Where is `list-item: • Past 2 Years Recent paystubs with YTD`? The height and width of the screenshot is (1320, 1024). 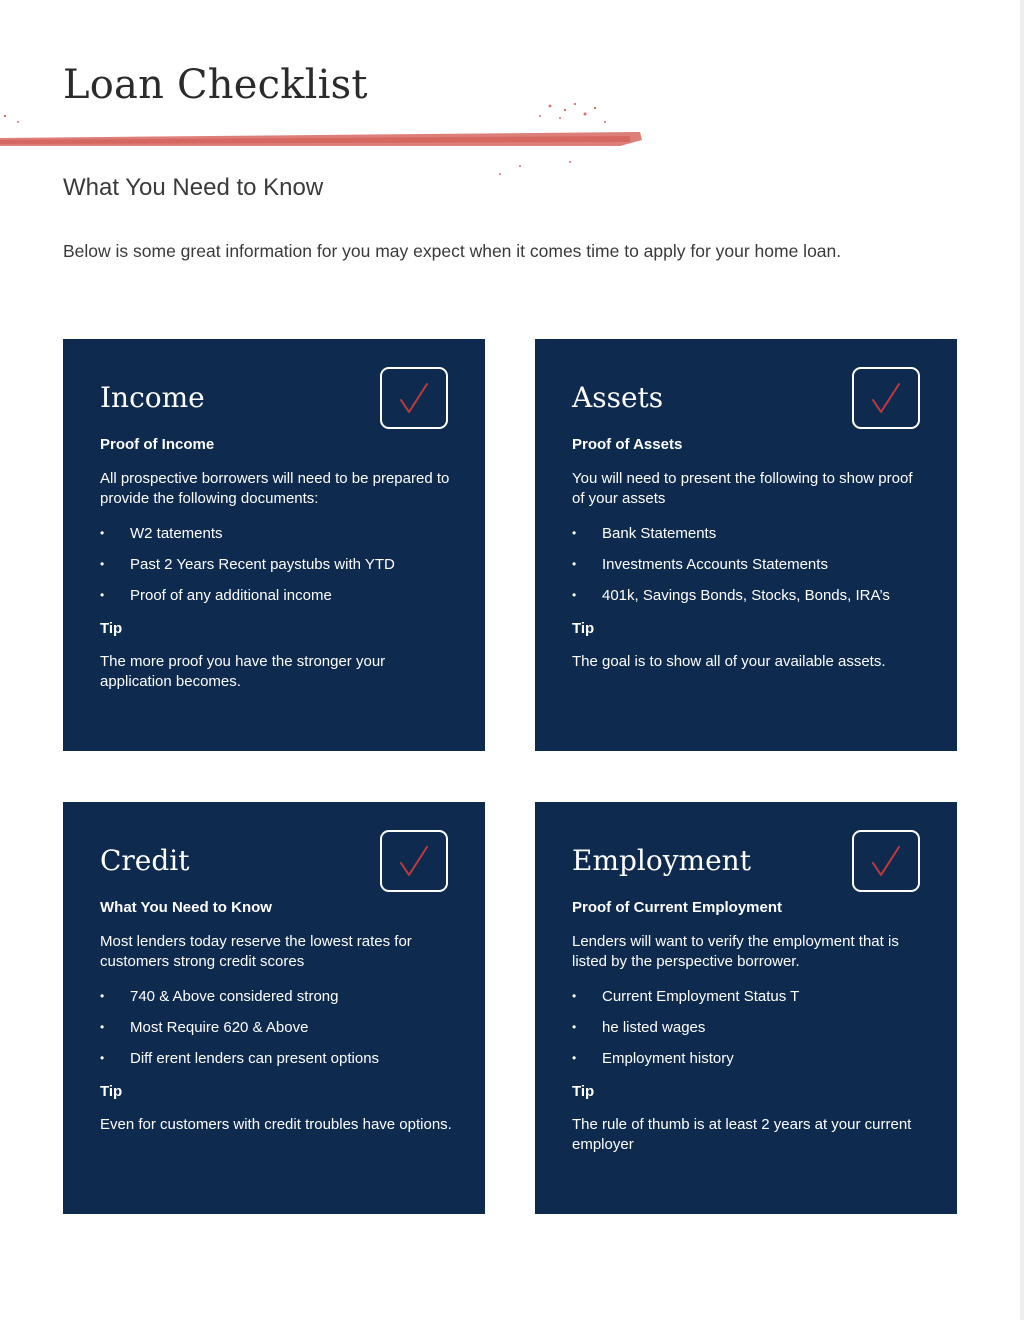
list-item: • Past 2 Years Recent paystubs with YTD is located at coordinates (247, 564).